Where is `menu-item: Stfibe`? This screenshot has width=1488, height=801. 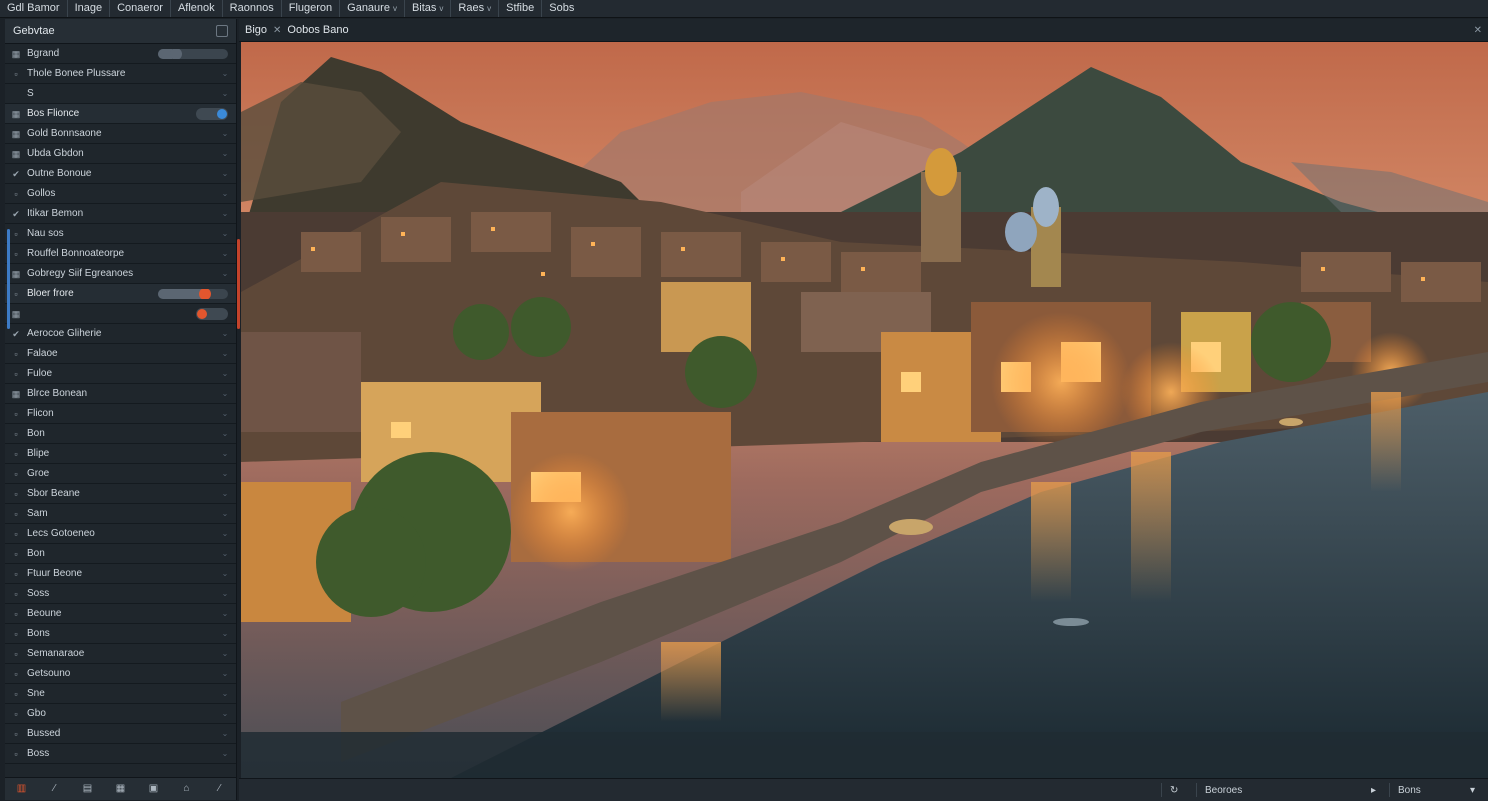
menu-item: Stfibe is located at coordinates (521, 8).